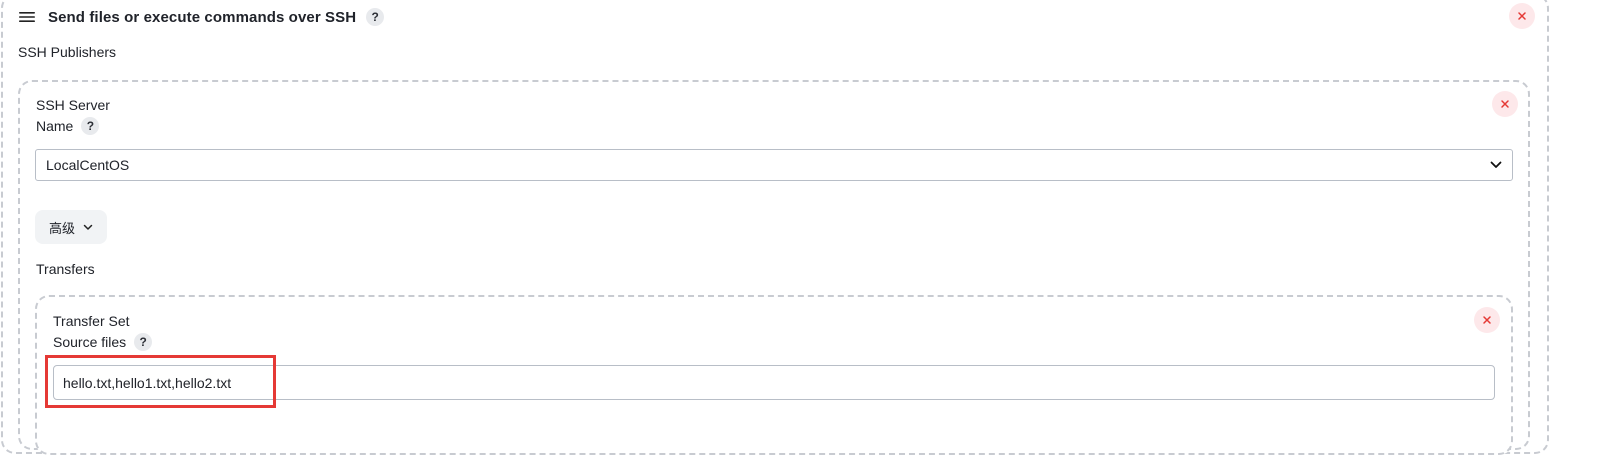 The height and width of the screenshot is (455, 1622). I want to click on remove-transfer-set-button, so click(1487, 320).